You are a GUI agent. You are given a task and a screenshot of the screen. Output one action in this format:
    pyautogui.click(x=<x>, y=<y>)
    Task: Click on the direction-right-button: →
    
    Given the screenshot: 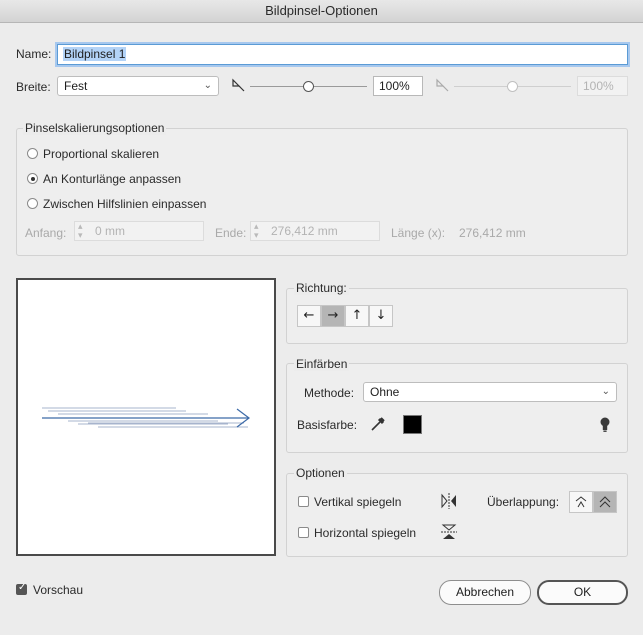 What is the action you would take?
    pyautogui.click(x=333, y=316)
    